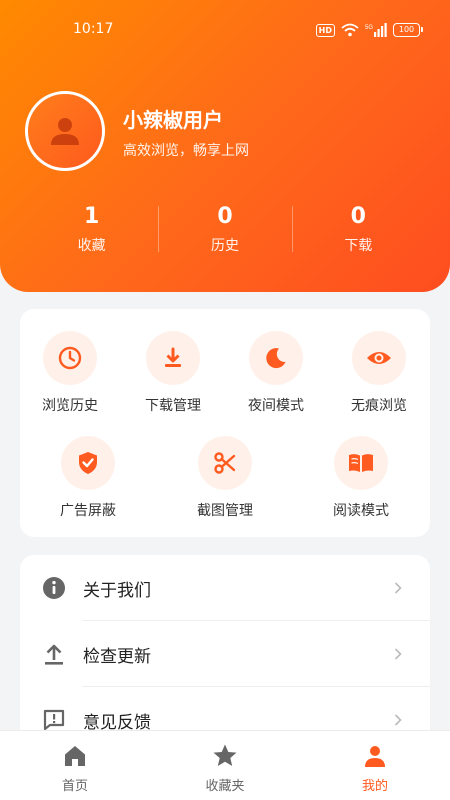  Describe the element at coordinates (92, 216) in the screenshot. I see `stat-value: 1` at that location.